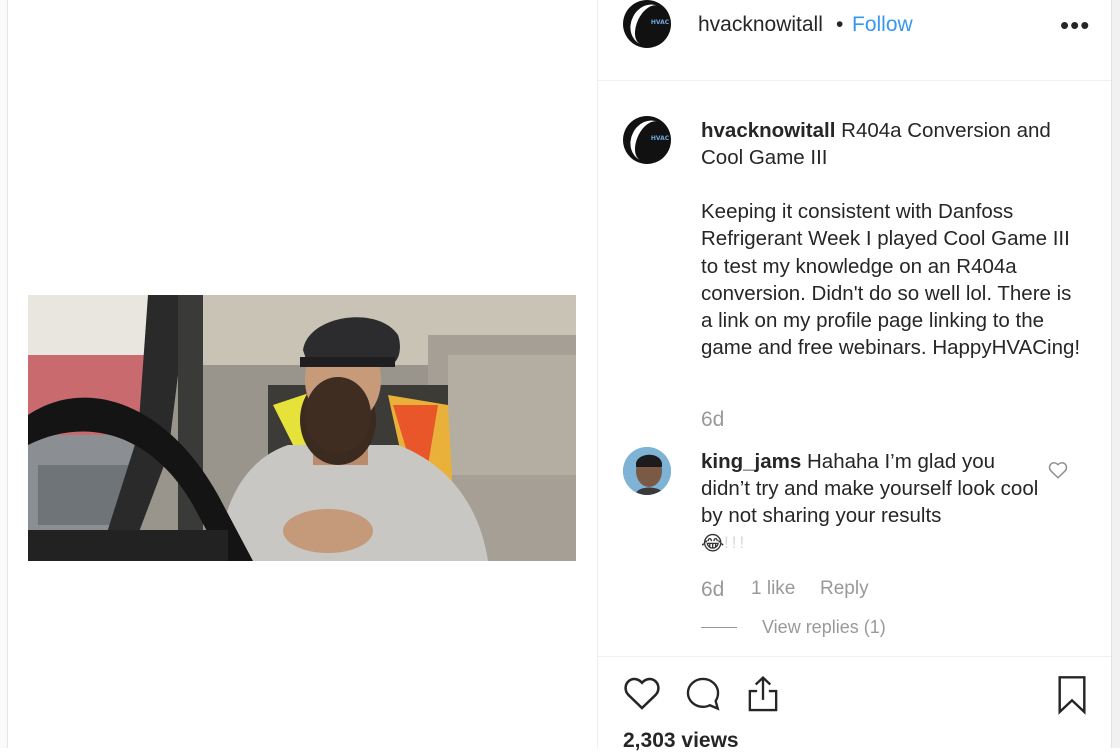 The width and height of the screenshot is (1120, 753). I want to click on caption-username: hvacknowitall, so click(768, 130).